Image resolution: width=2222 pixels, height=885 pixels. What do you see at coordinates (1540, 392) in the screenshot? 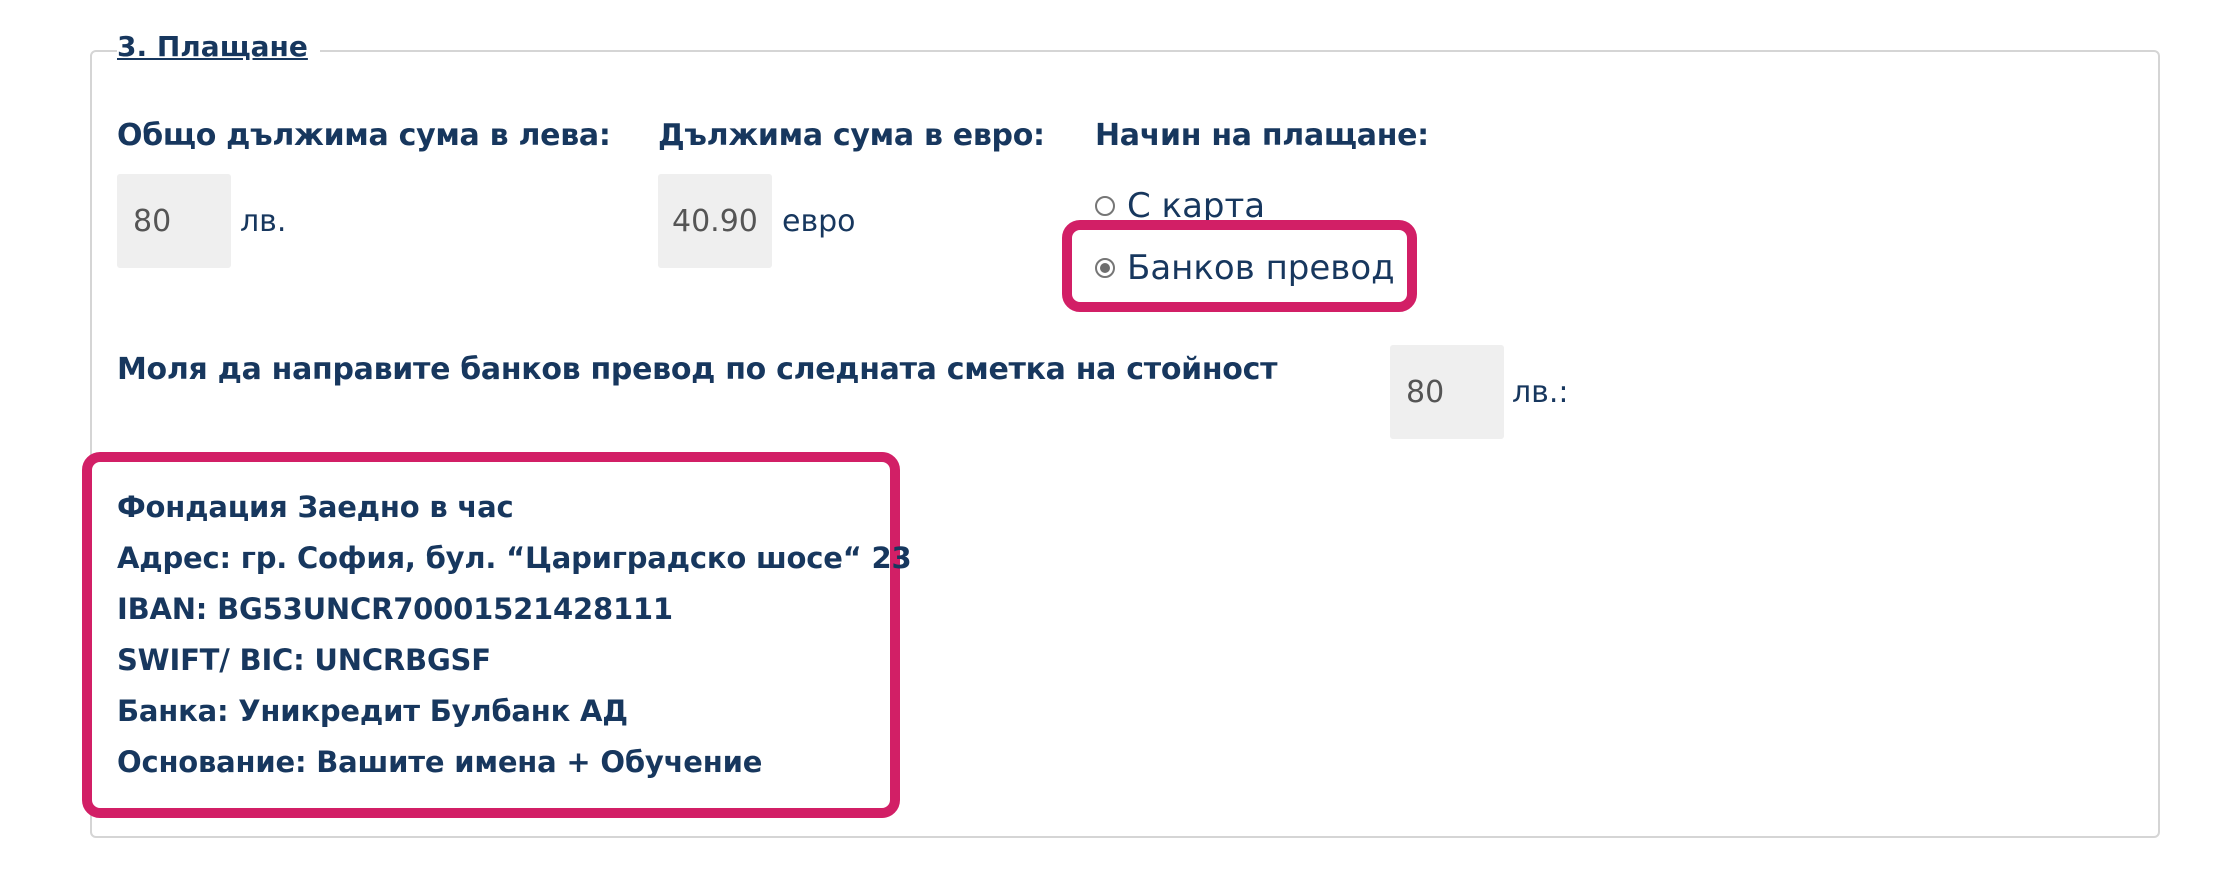
I see `transfer-amount-unit: лв.:` at bounding box center [1540, 392].